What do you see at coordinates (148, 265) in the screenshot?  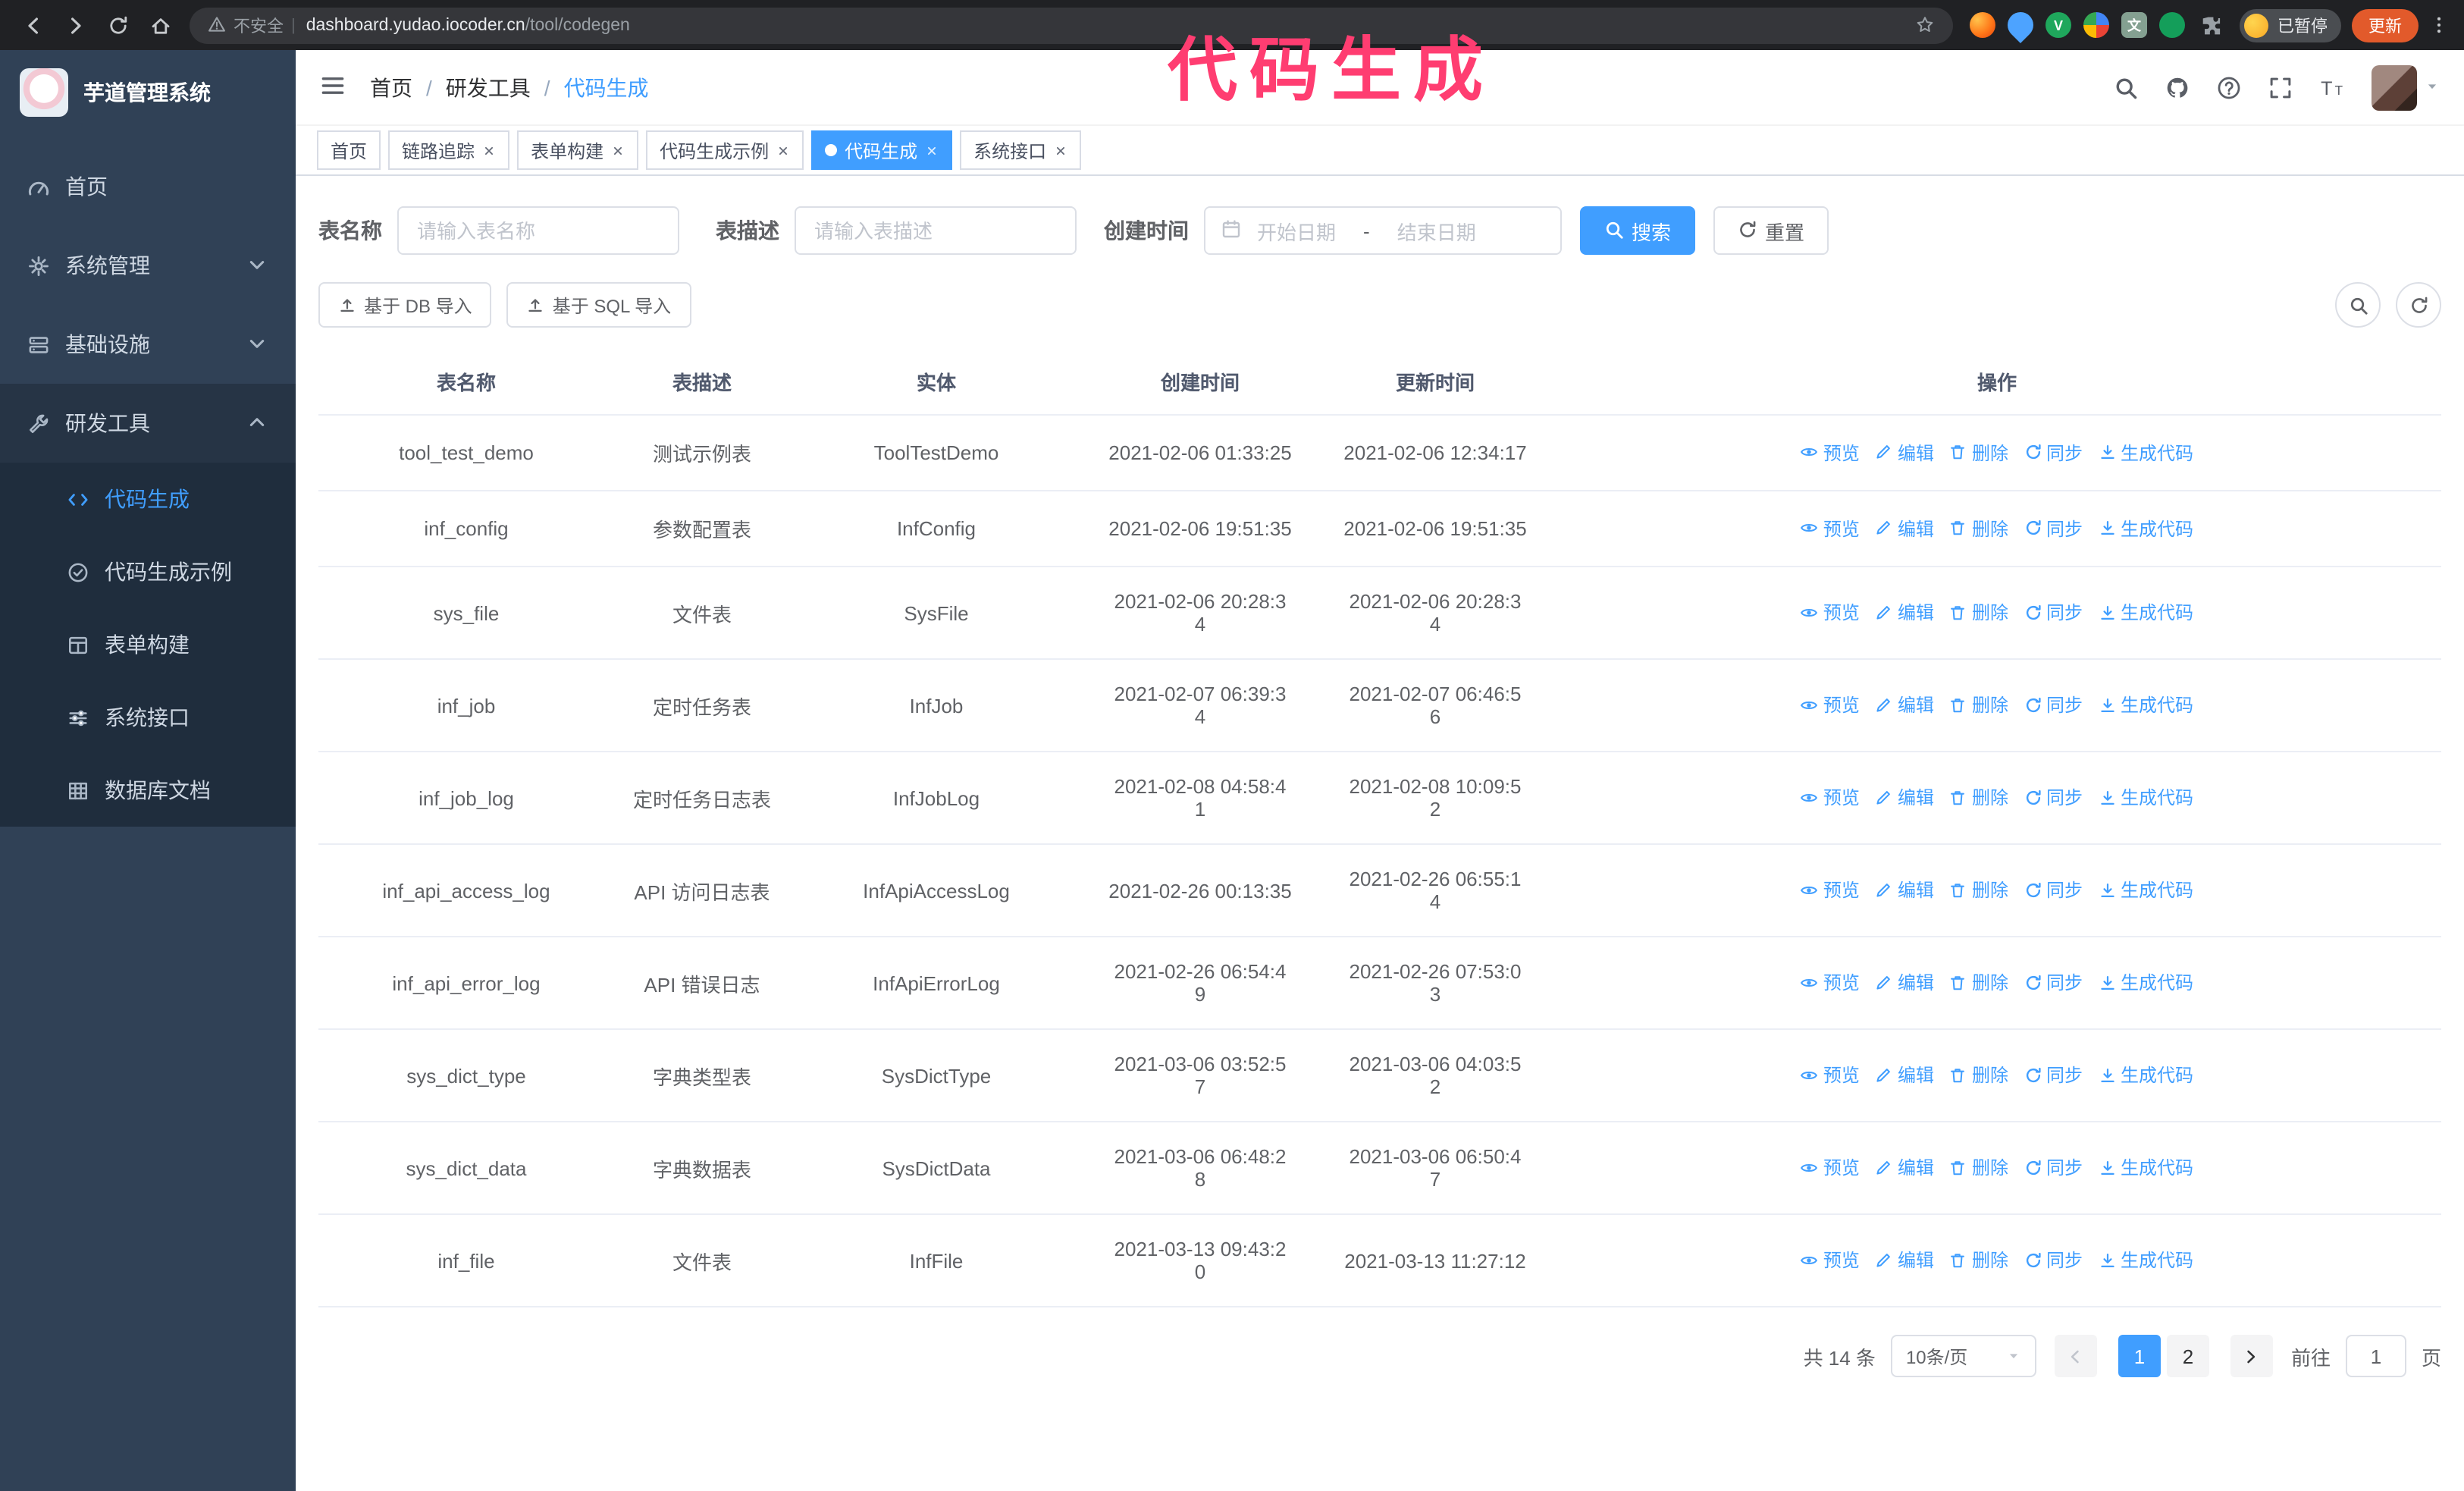 I see `sidebar-item-system: 系统管理` at bounding box center [148, 265].